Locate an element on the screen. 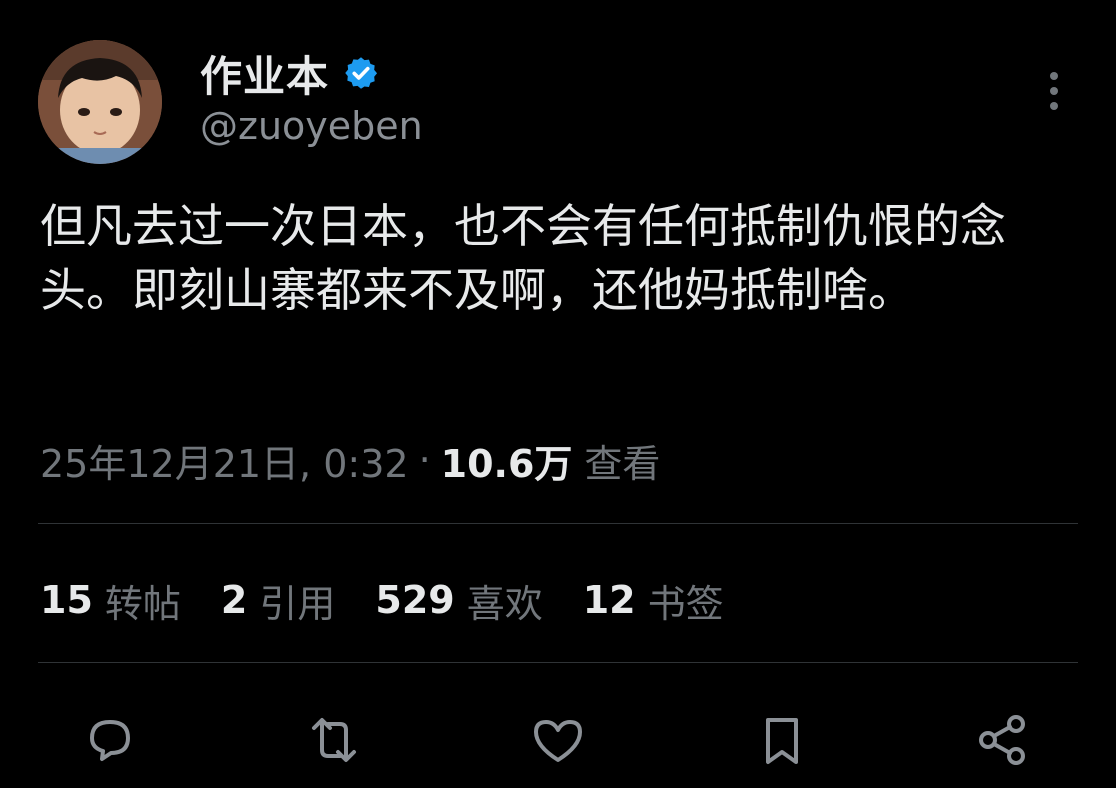 Image resolution: width=1116 pixels, height=788 pixels. stat-quotes: 2 引用 is located at coordinates (278, 600).